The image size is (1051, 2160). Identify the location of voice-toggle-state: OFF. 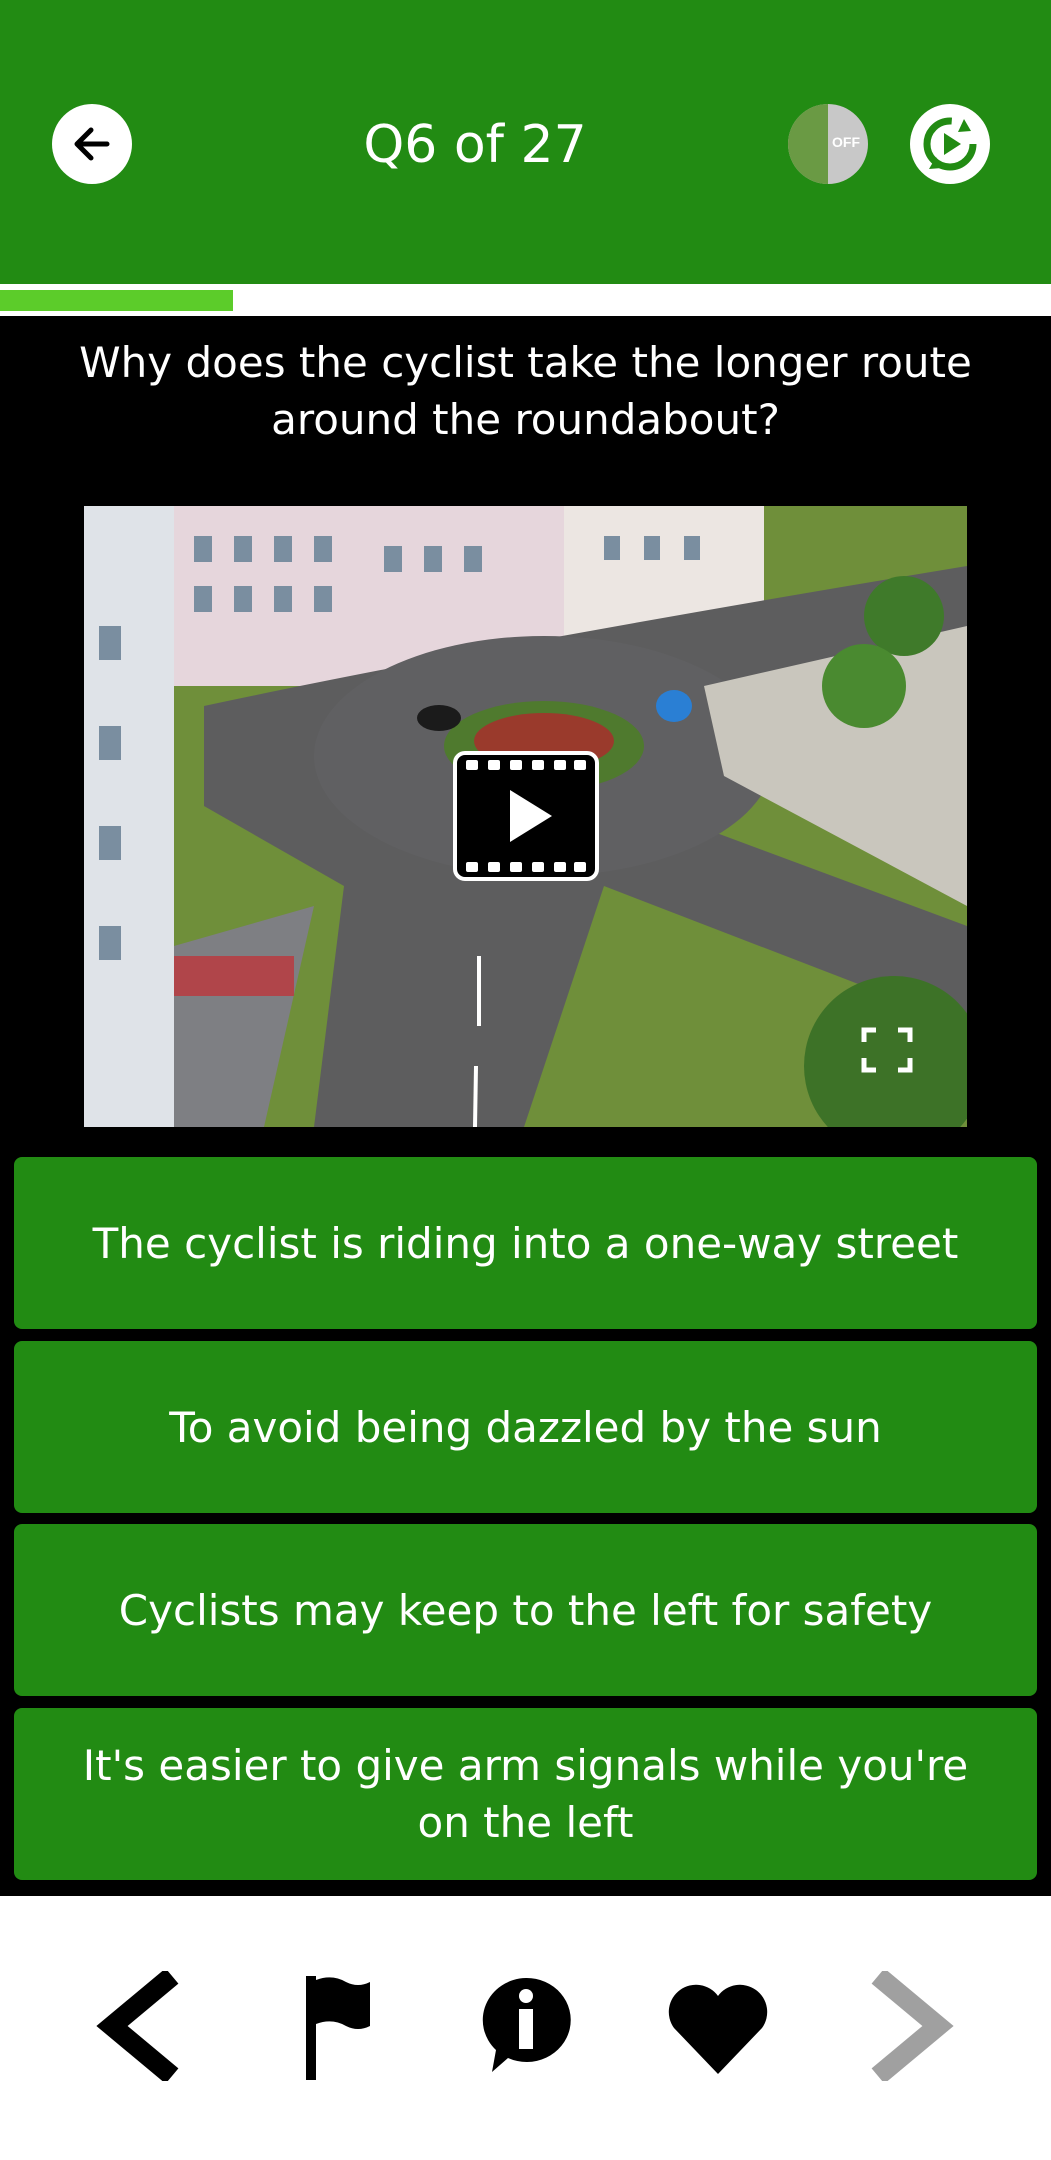
(846, 142).